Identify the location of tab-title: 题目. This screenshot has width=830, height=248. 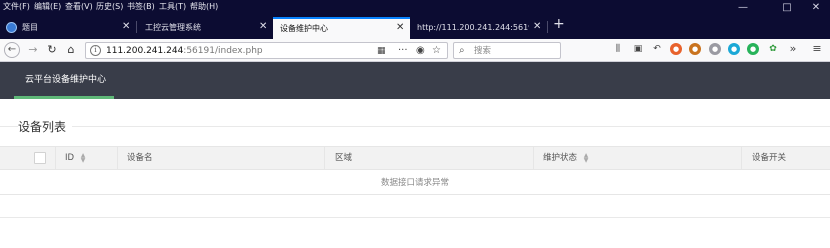
(30, 27).